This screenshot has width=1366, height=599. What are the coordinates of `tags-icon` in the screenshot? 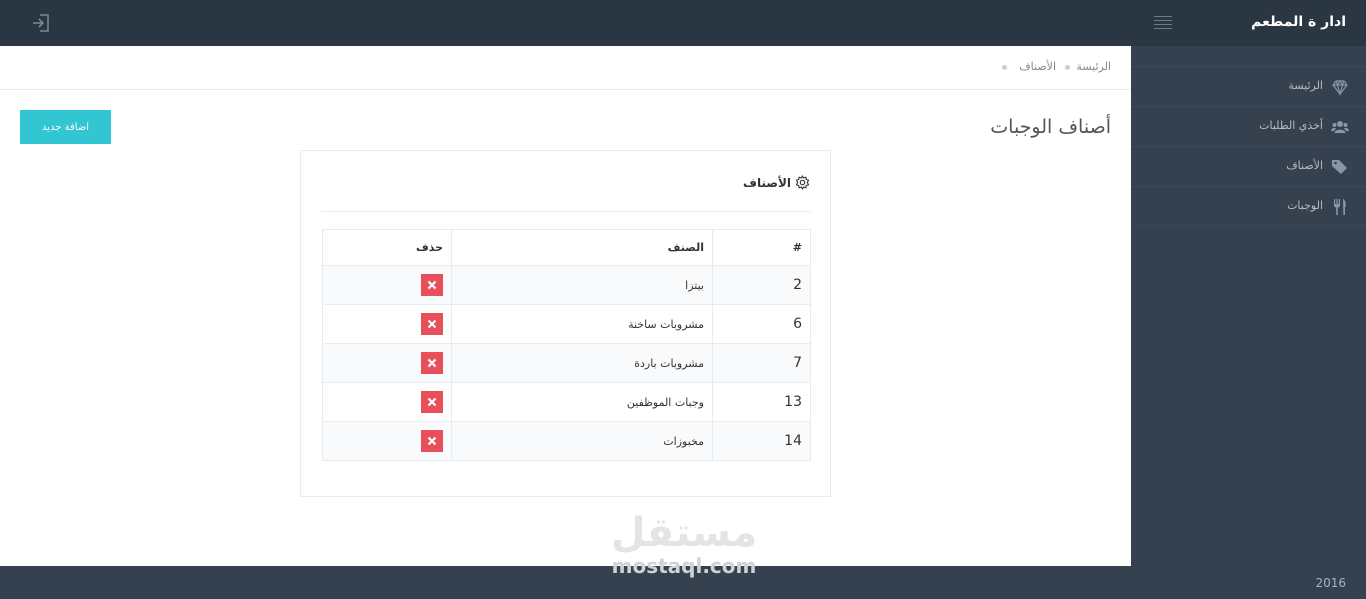 It's located at (1340, 167).